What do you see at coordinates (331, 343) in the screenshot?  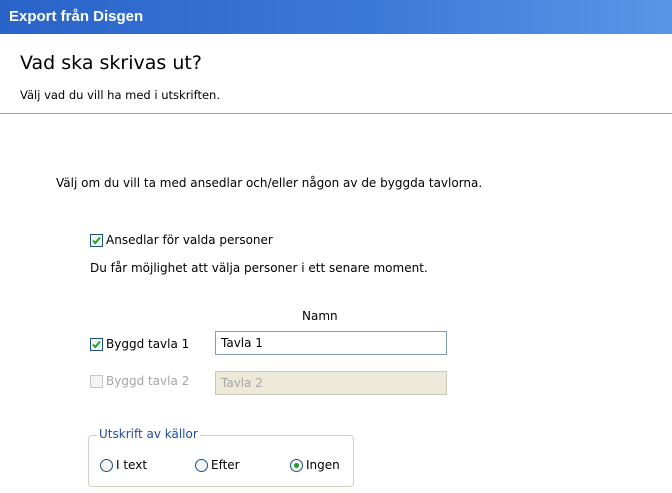 I see `tavla1-name-input: Tavla 1` at bounding box center [331, 343].